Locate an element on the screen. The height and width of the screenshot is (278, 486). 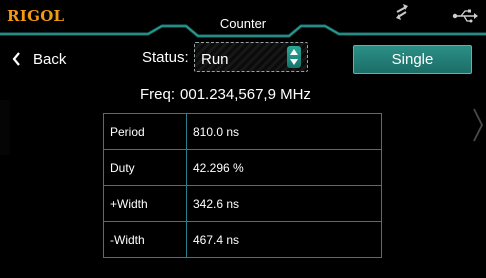
measurement-name: Duty is located at coordinates (145, 167).